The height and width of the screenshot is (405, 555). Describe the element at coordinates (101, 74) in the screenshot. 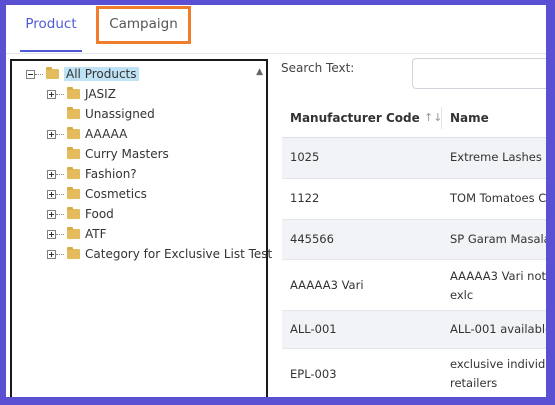

I see `tree-root-label: All Products` at that location.